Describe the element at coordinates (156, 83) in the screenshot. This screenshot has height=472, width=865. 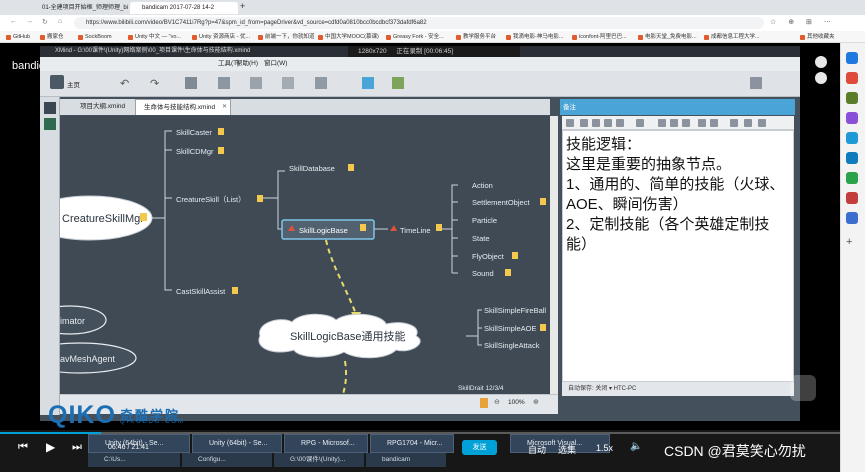
I see `redo-icon: ↷` at that location.